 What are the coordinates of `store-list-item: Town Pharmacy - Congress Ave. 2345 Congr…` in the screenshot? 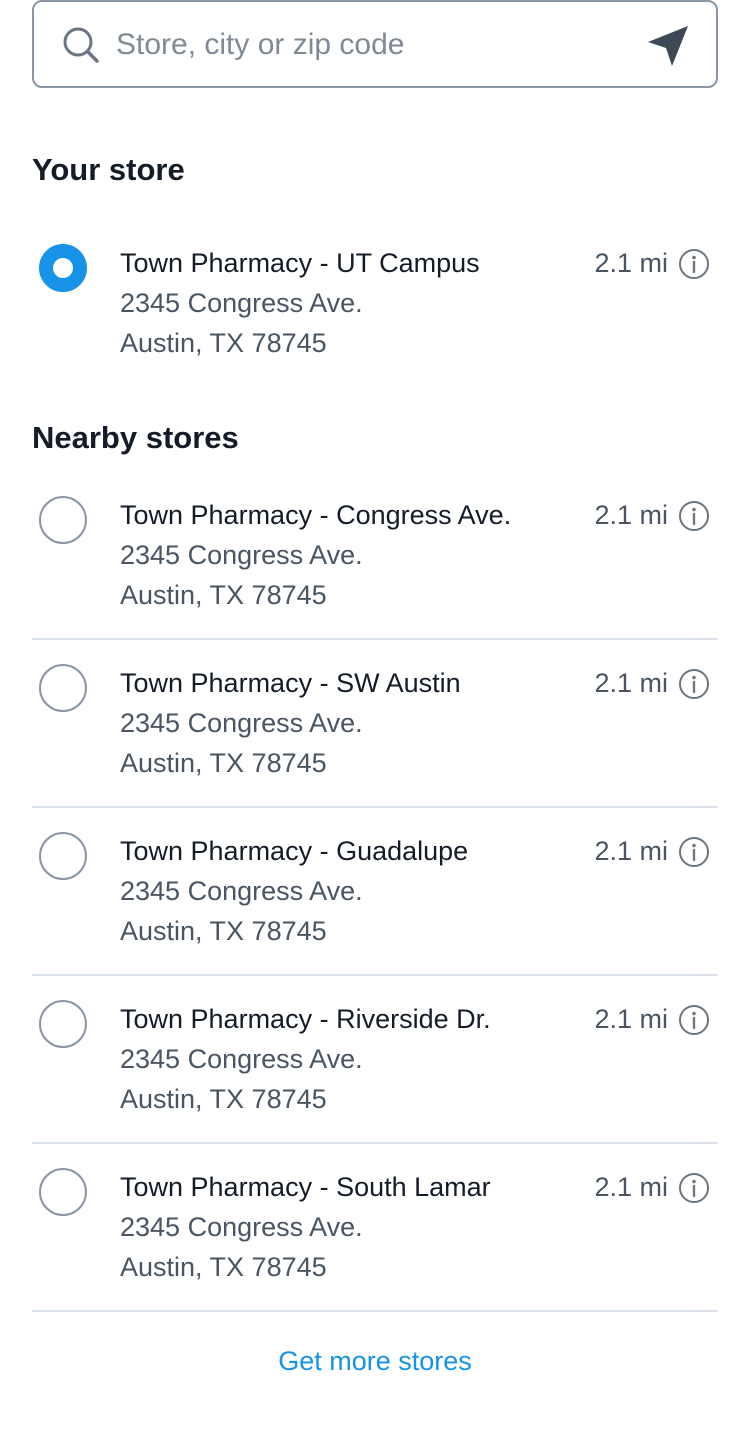 It's located at (375, 556).